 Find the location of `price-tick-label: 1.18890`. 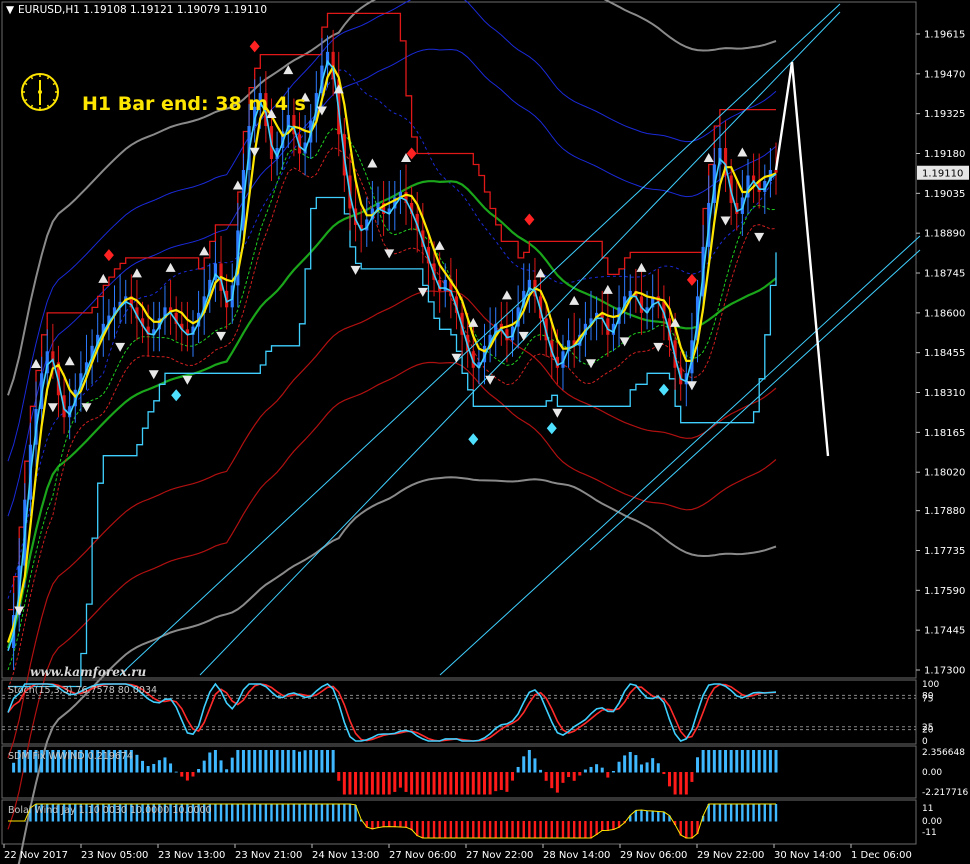

price-tick-label: 1.18890 is located at coordinates (944, 234).